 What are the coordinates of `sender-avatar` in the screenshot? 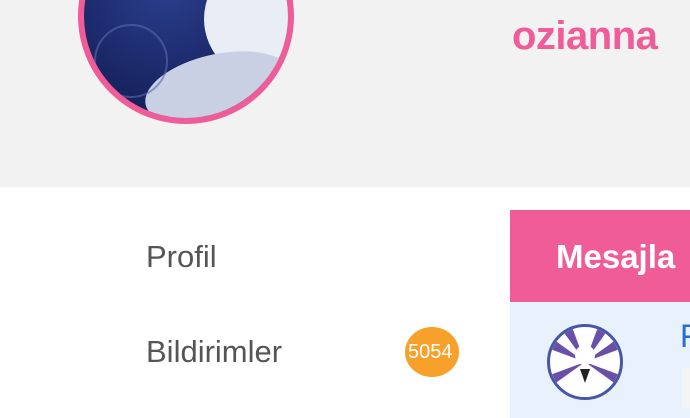 It's located at (585, 362).